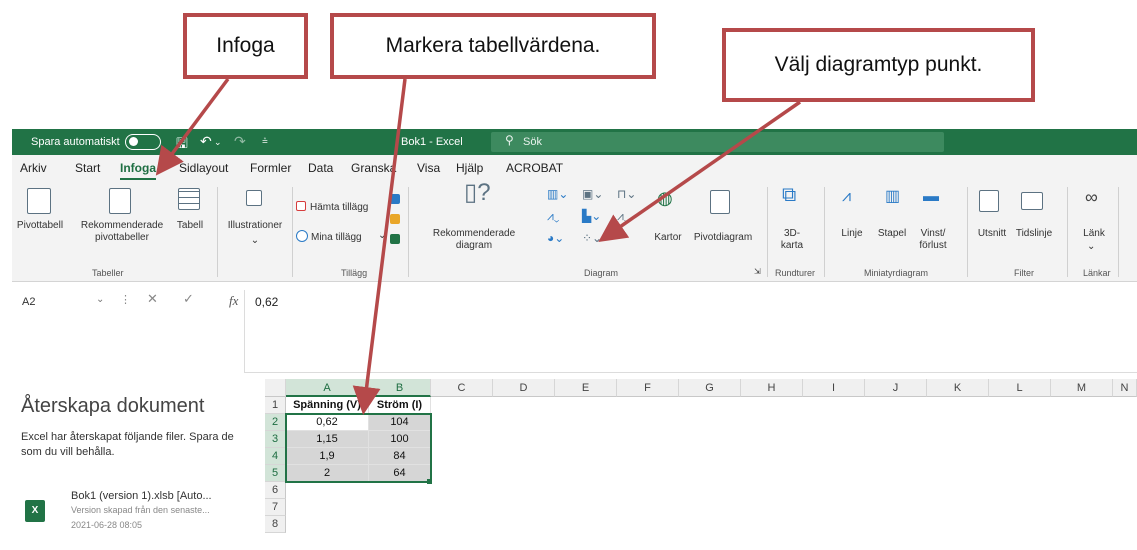 The width and height of the screenshot is (1137, 550). What do you see at coordinates (553, 216) in the screenshot?
I see `line-chart-icon: ⩘⌄` at bounding box center [553, 216].